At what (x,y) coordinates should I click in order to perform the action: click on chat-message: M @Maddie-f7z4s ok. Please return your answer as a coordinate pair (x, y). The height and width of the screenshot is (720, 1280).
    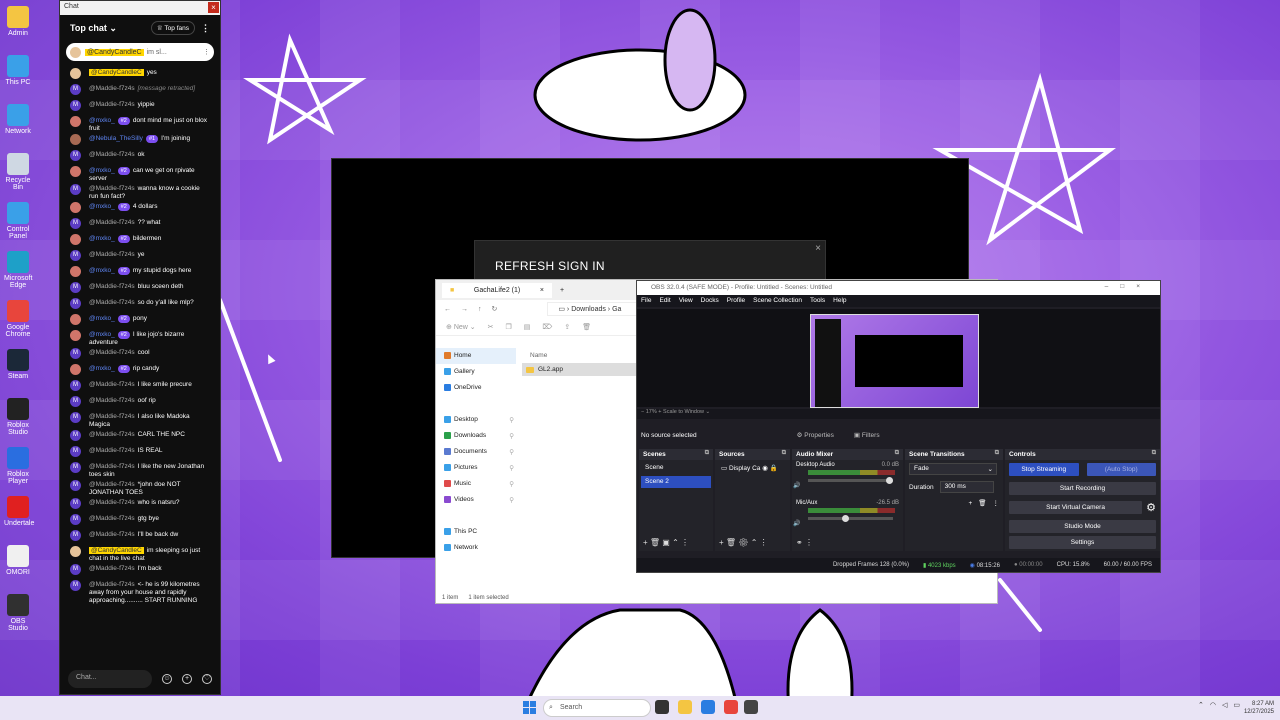
    Looking at the image, I should click on (137, 157).